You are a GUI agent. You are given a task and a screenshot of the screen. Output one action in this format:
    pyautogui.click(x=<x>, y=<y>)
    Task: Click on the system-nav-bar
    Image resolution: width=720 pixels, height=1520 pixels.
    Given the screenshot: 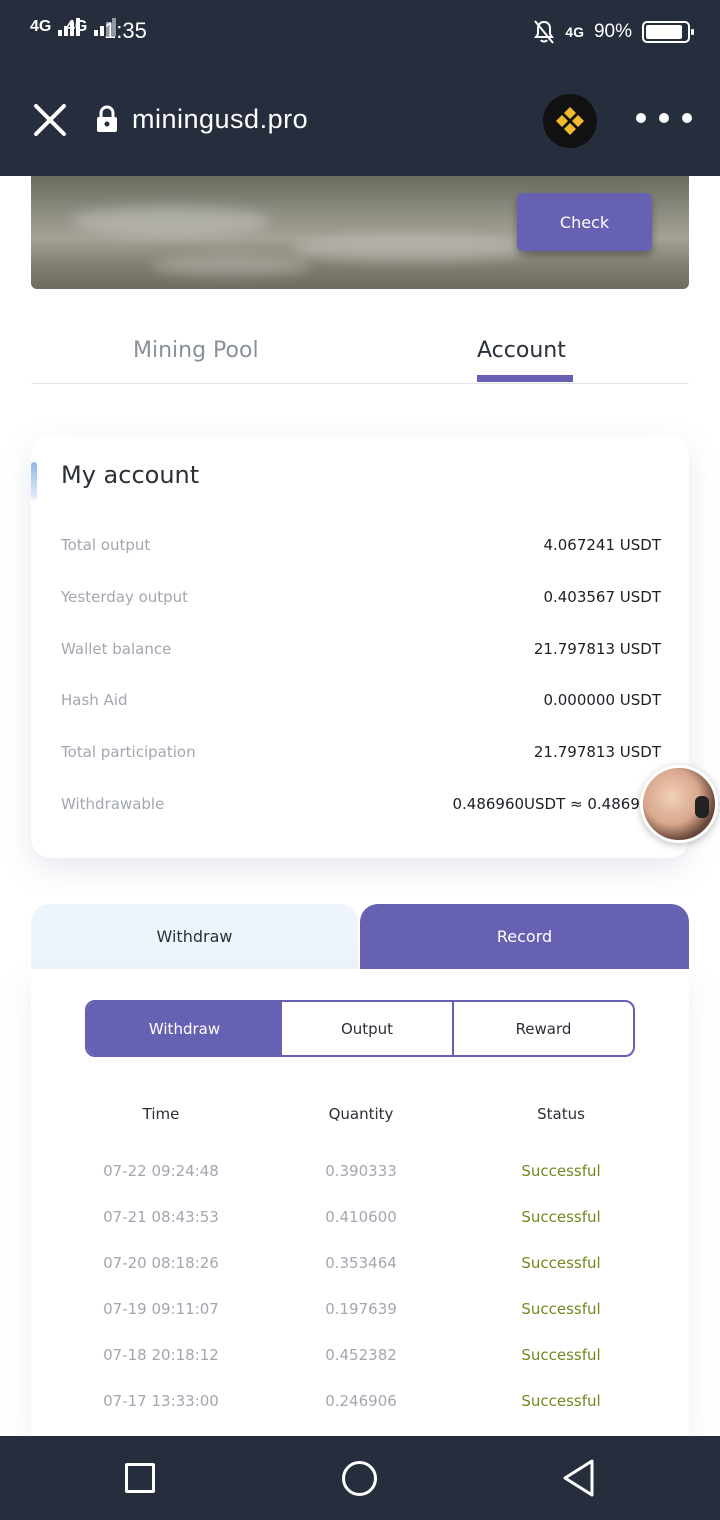 What is the action you would take?
    pyautogui.click(x=360, y=1478)
    